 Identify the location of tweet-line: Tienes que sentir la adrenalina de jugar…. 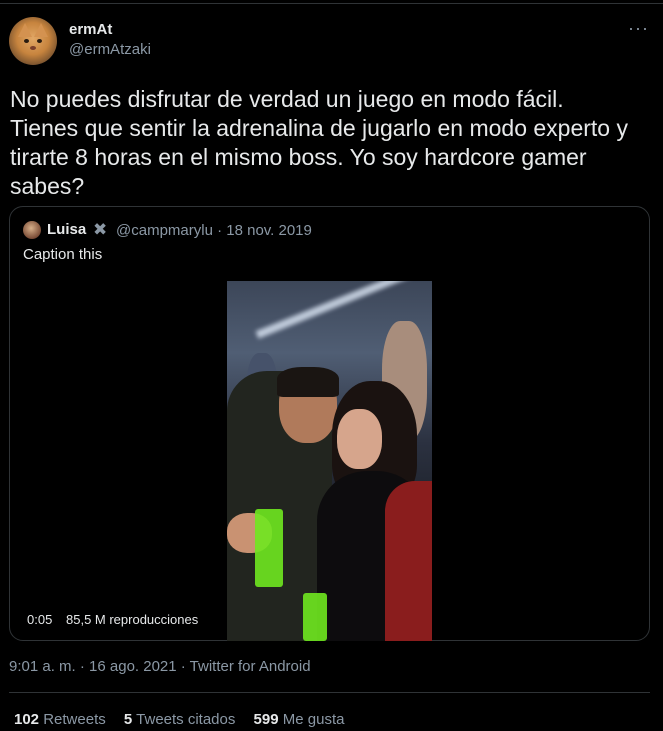
(319, 128).